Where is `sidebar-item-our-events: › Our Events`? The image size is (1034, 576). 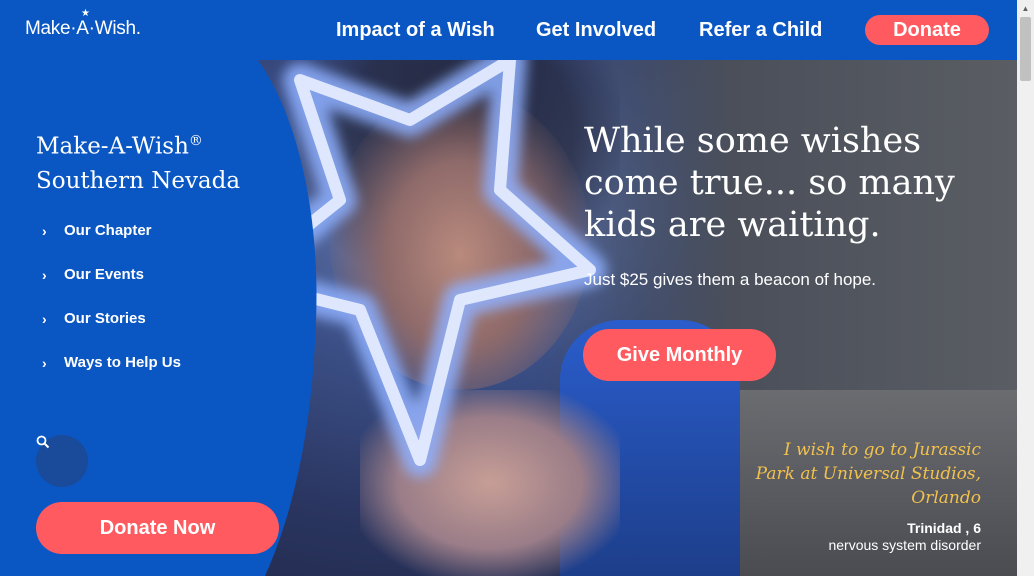
sidebar-item-our-events: › Our Events is located at coordinates (93, 274).